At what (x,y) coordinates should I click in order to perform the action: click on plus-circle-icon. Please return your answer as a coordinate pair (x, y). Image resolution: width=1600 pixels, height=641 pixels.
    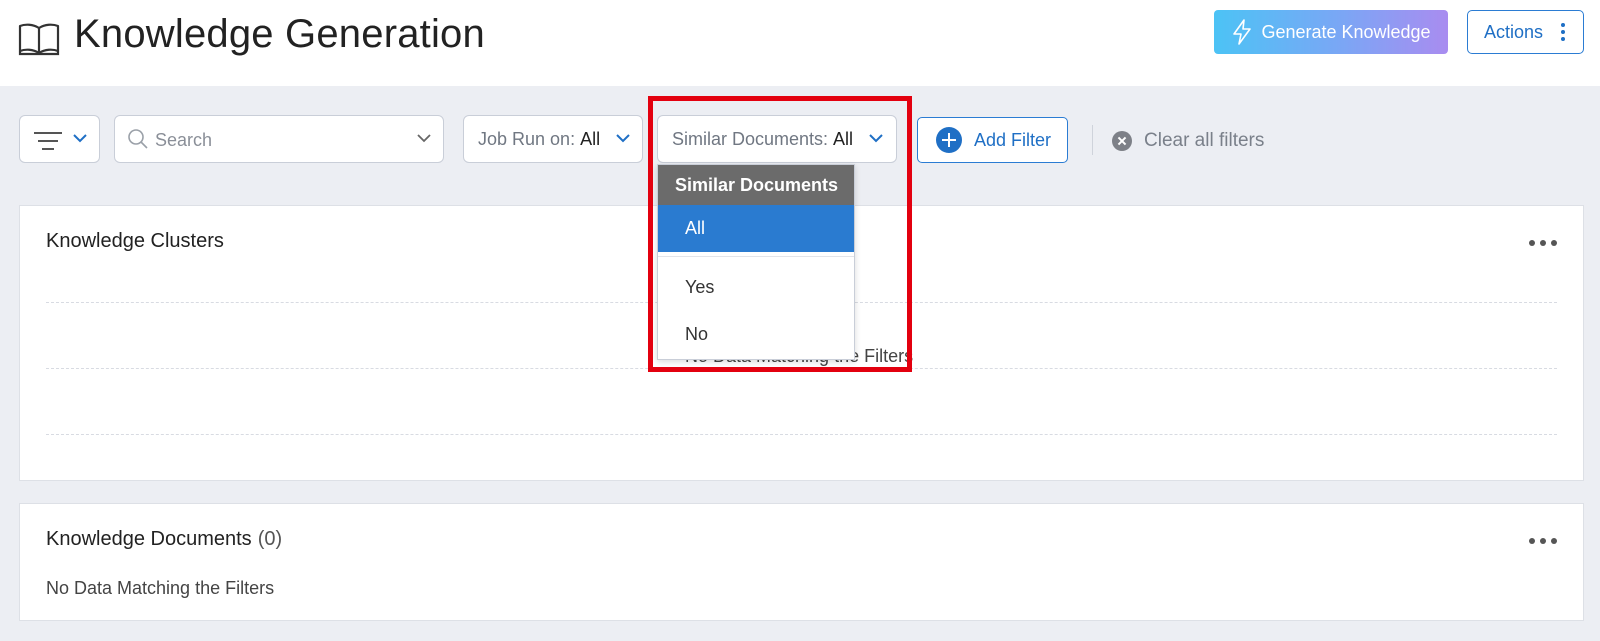
    Looking at the image, I should click on (949, 140).